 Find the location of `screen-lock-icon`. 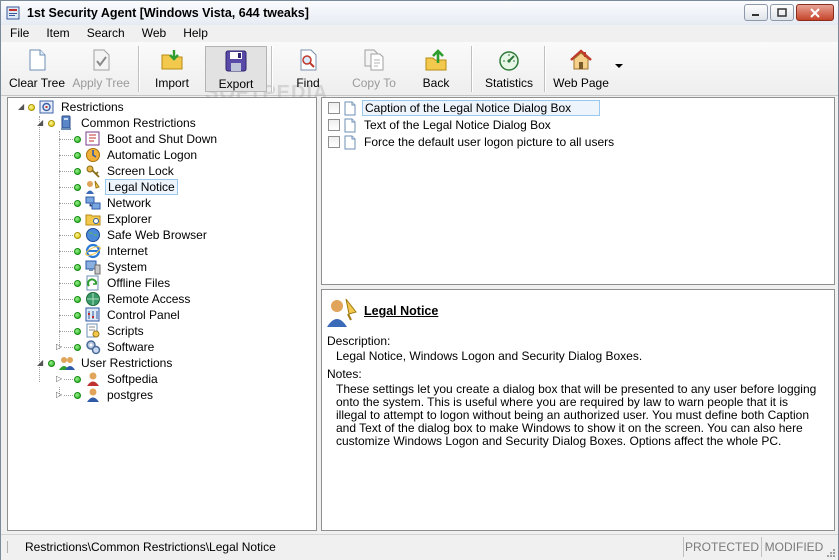

screen-lock-icon is located at coordinates (93, 171).